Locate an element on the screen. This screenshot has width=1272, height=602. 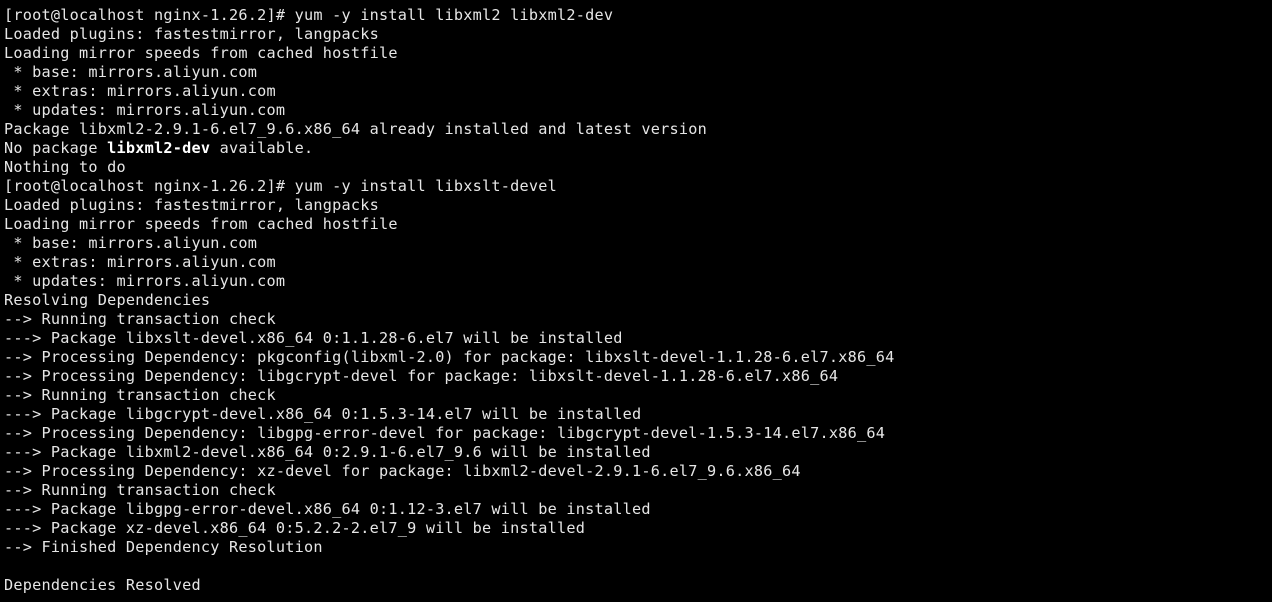
terminal-emphasis: libxml2-dev is located at coordinates (159, 148).